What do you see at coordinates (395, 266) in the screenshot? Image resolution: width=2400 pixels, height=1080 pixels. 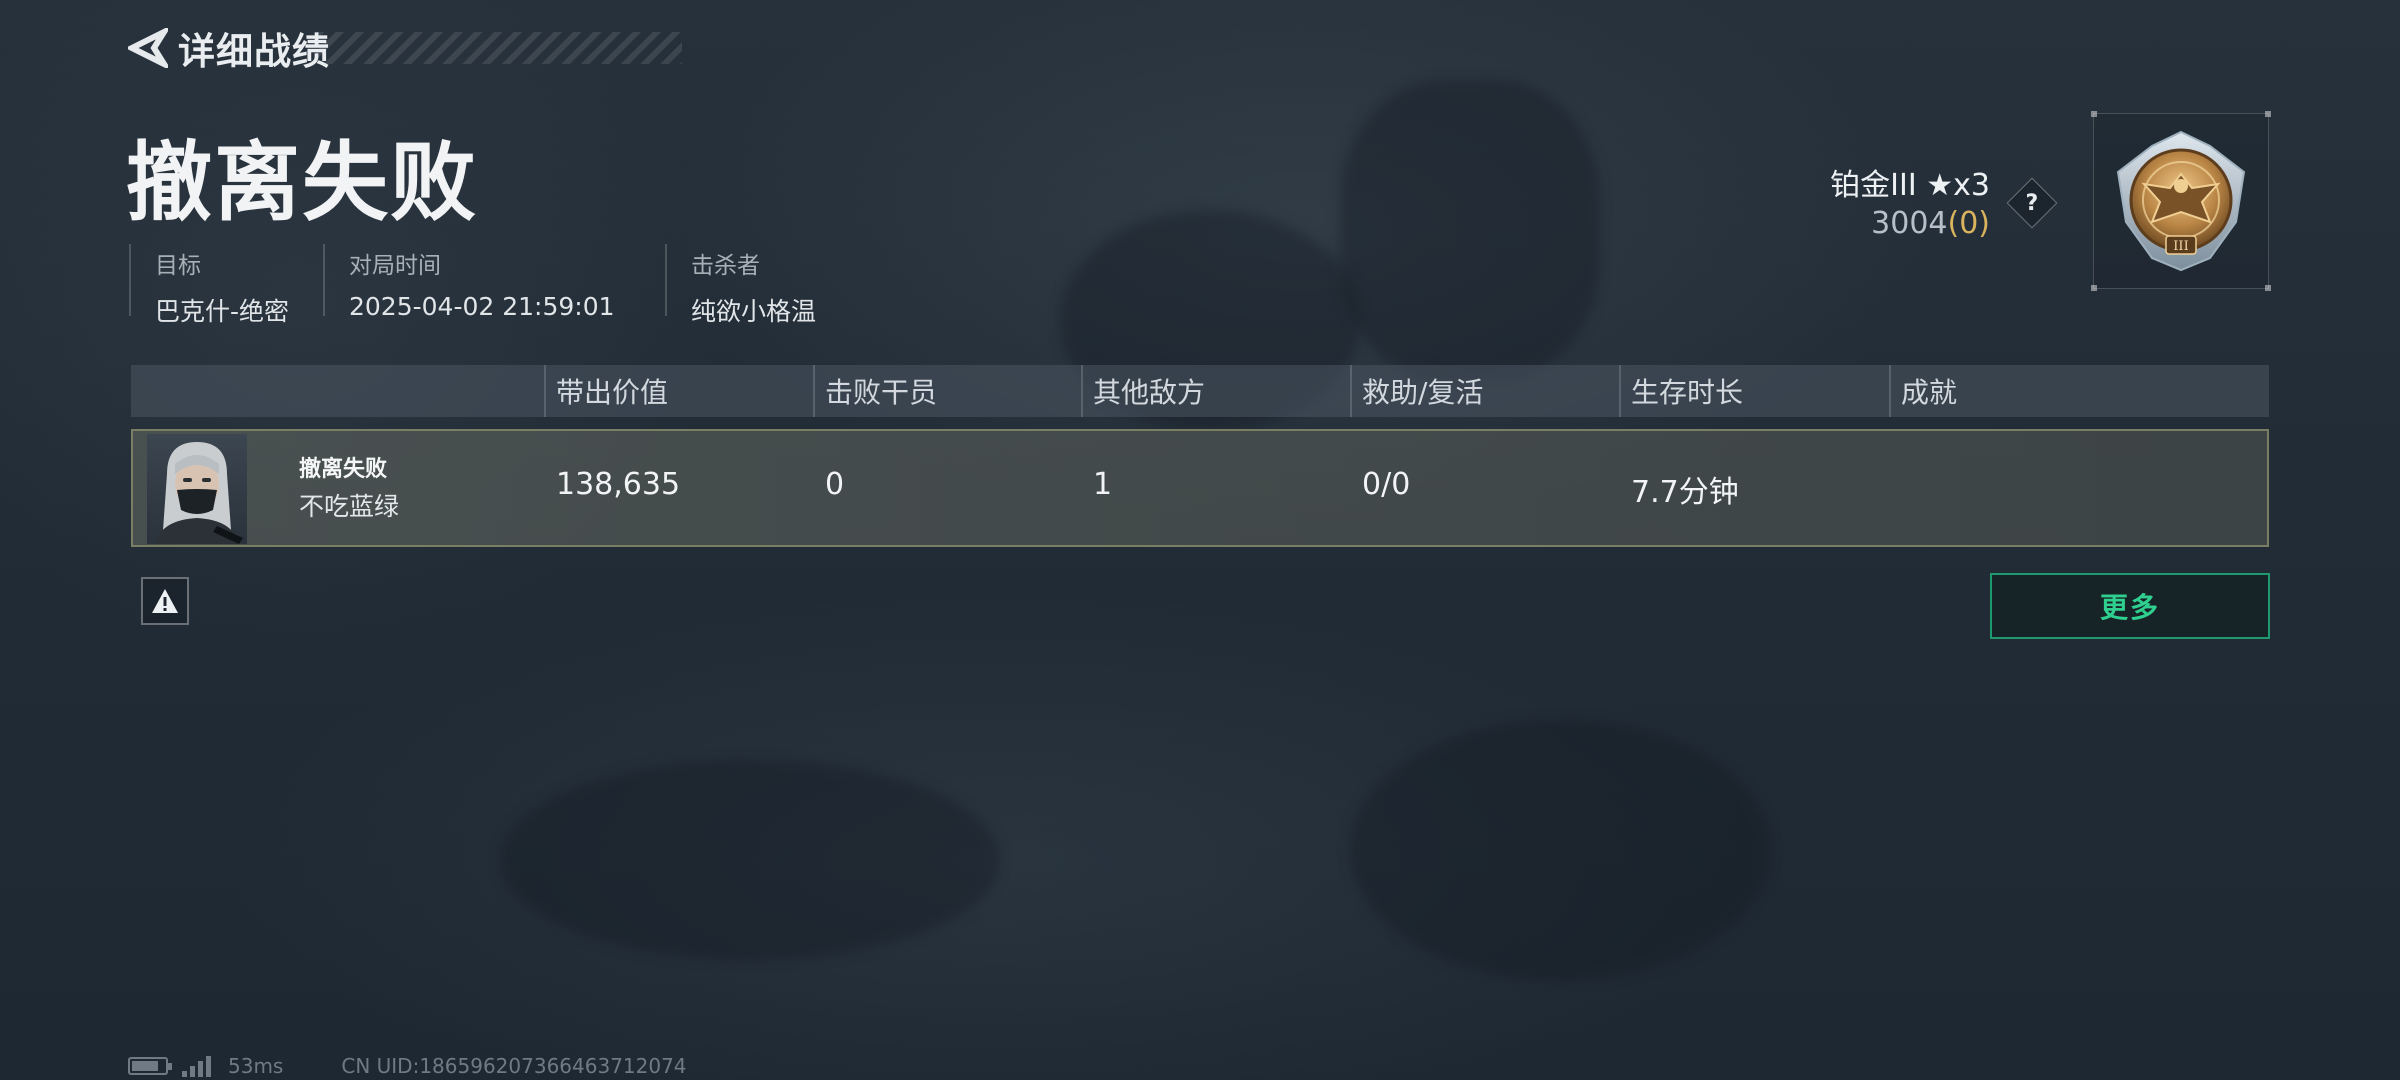 I see `match-time-label: 对局时间` at bounding box center [395, 266].